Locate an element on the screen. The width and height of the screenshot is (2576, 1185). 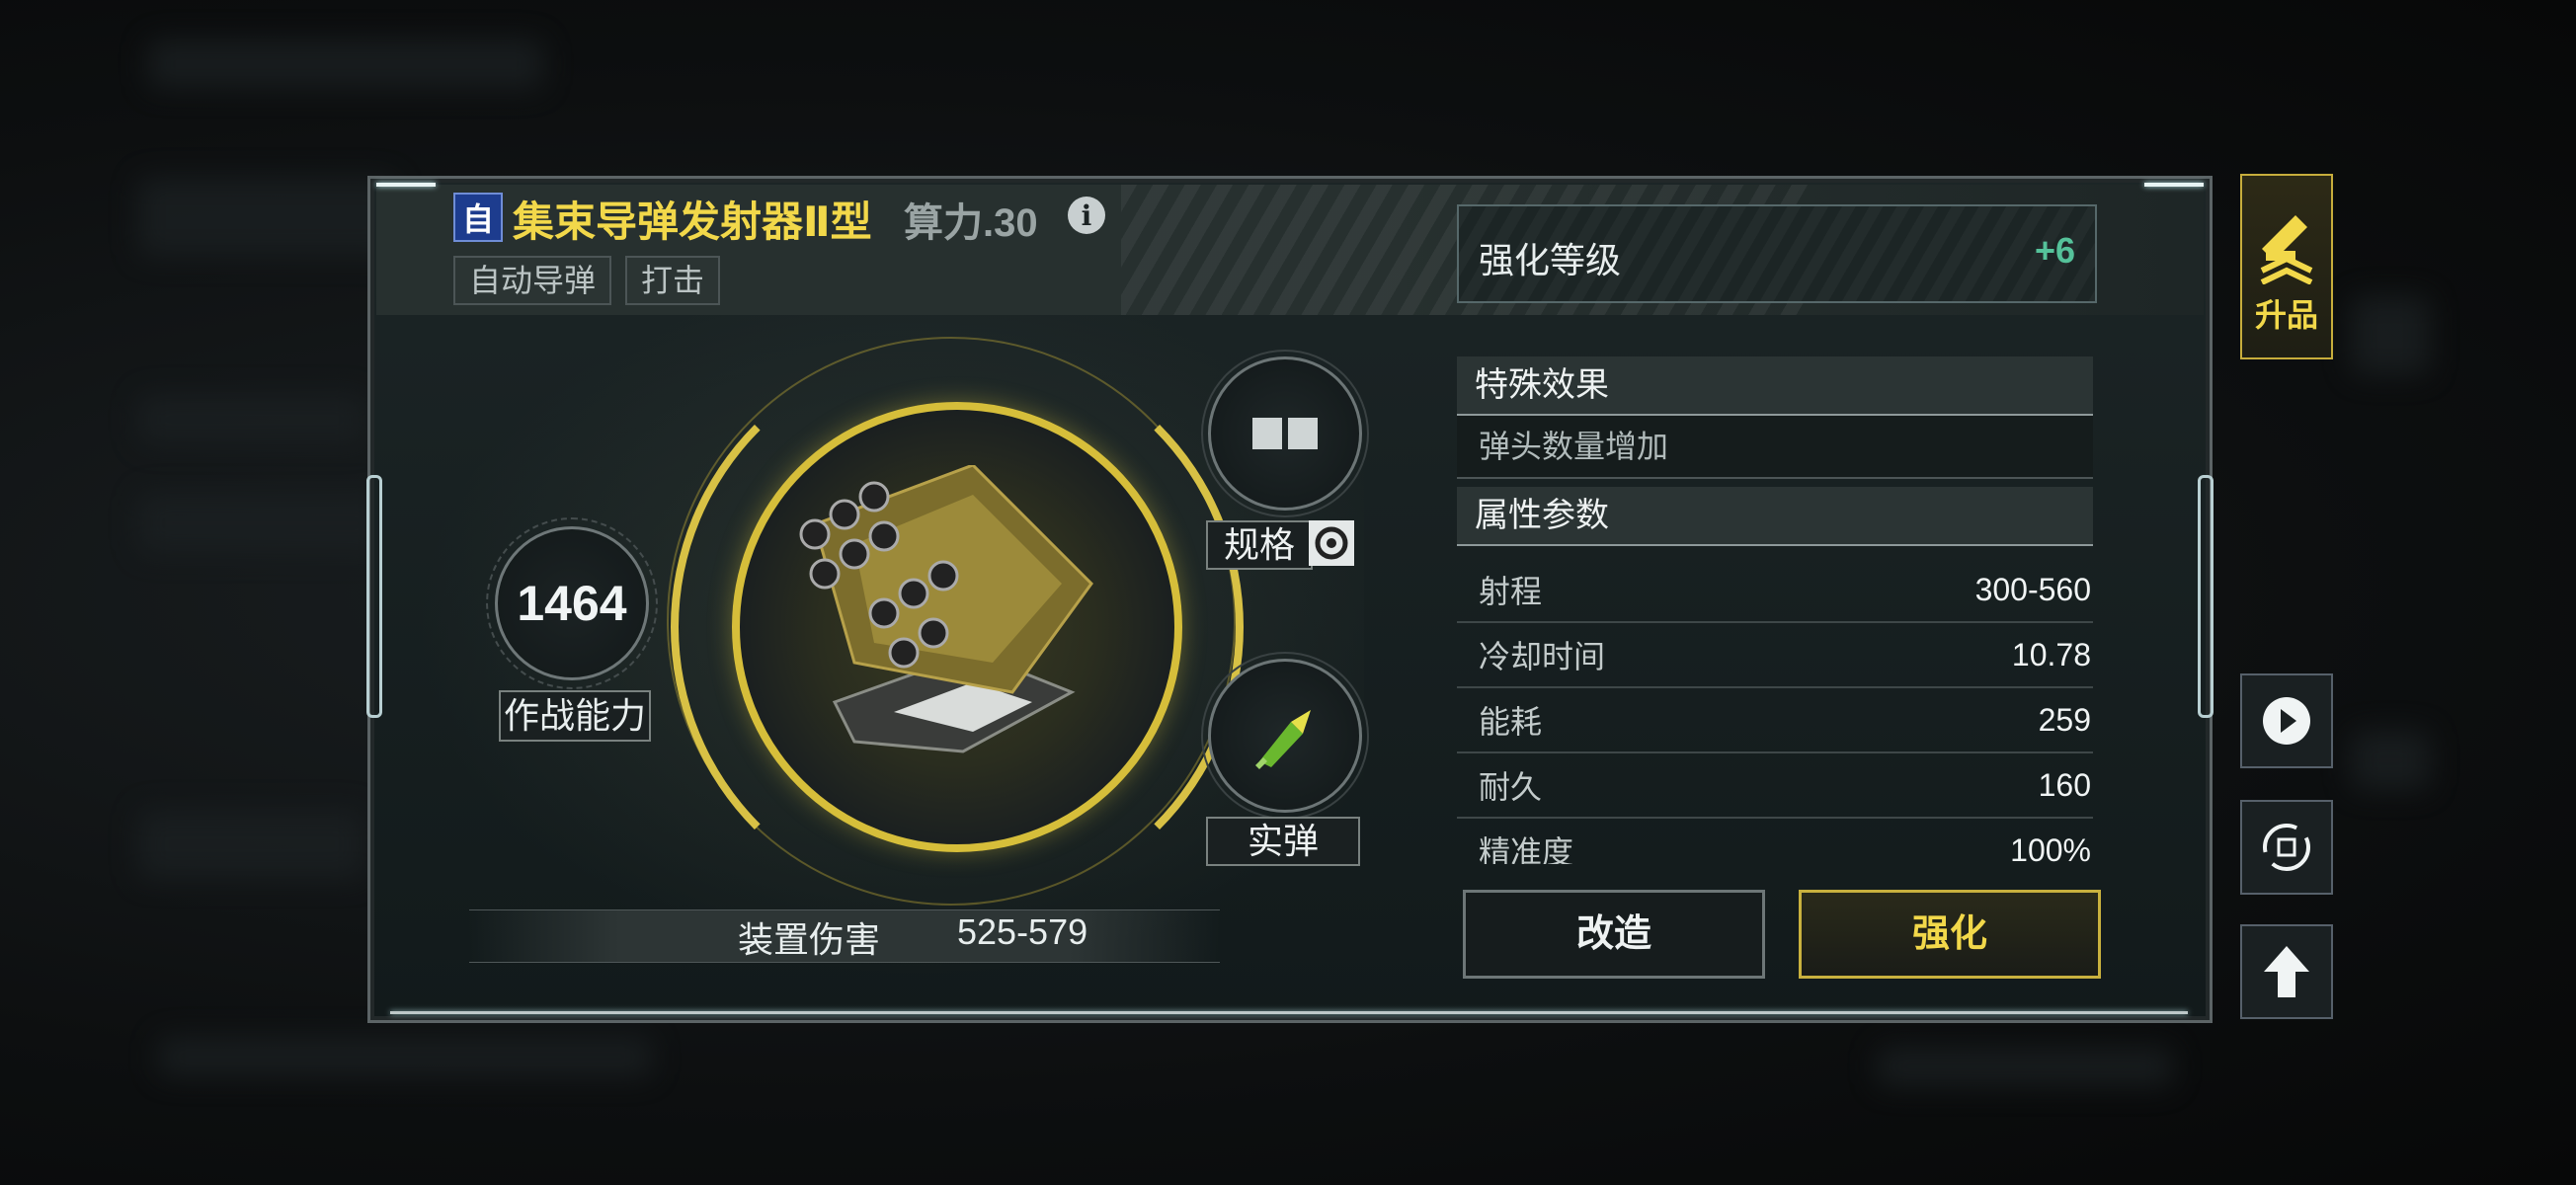
modify-button: 改造 is located at coordinates (1614, 935).